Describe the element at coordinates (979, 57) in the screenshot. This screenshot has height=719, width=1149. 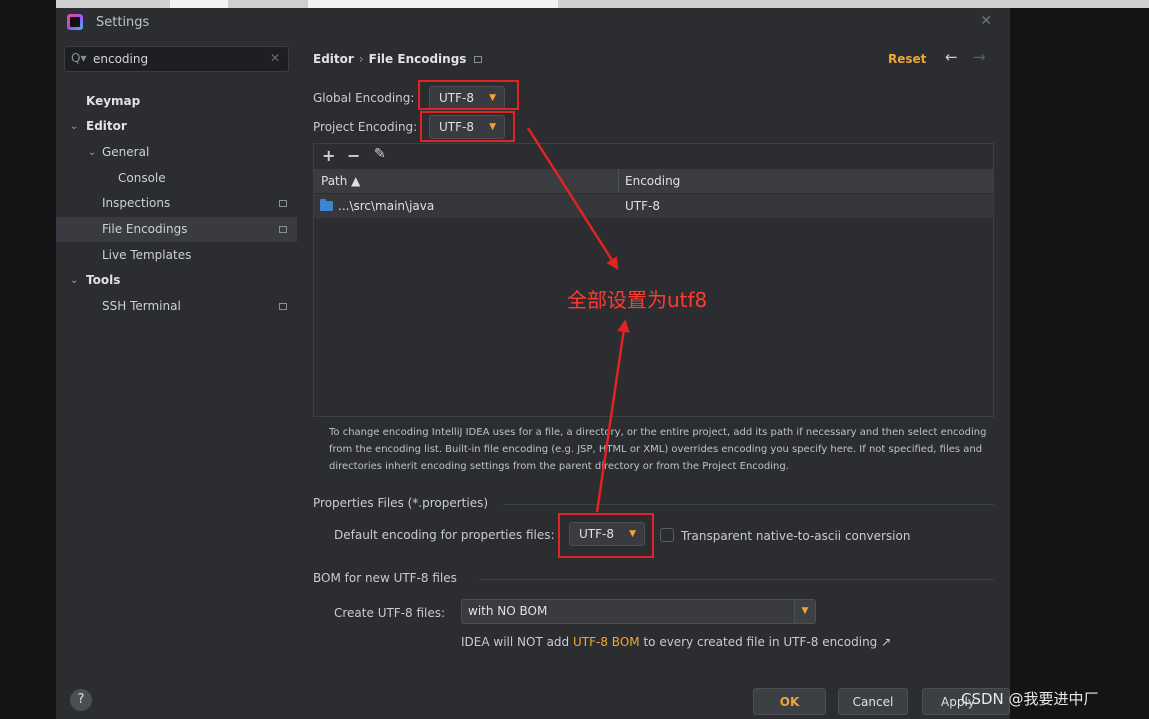
I see `forward-arrow-icon: →` at that location.